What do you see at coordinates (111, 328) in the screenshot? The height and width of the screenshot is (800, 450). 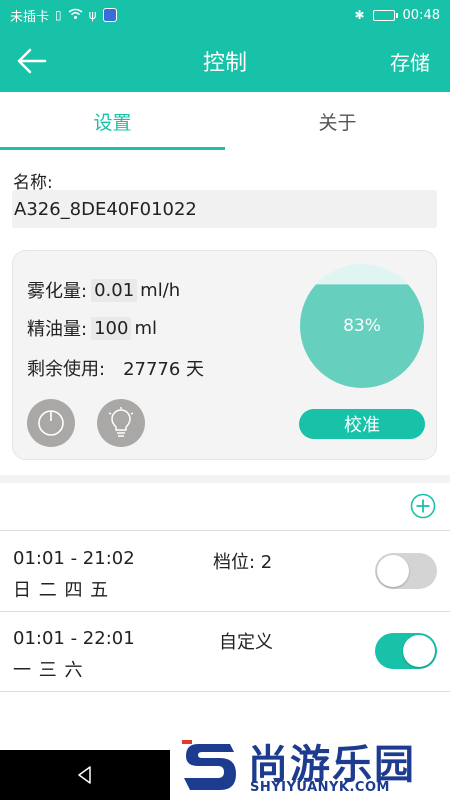 I see `oil-input: 100` at bounding box center [111, 328].